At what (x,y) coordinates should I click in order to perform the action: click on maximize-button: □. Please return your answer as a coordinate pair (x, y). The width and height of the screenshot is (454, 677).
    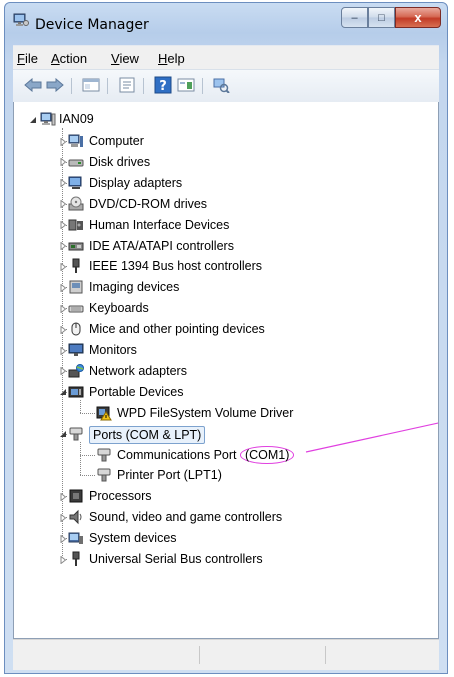
    Looking at the image, I should click on (381, 17).